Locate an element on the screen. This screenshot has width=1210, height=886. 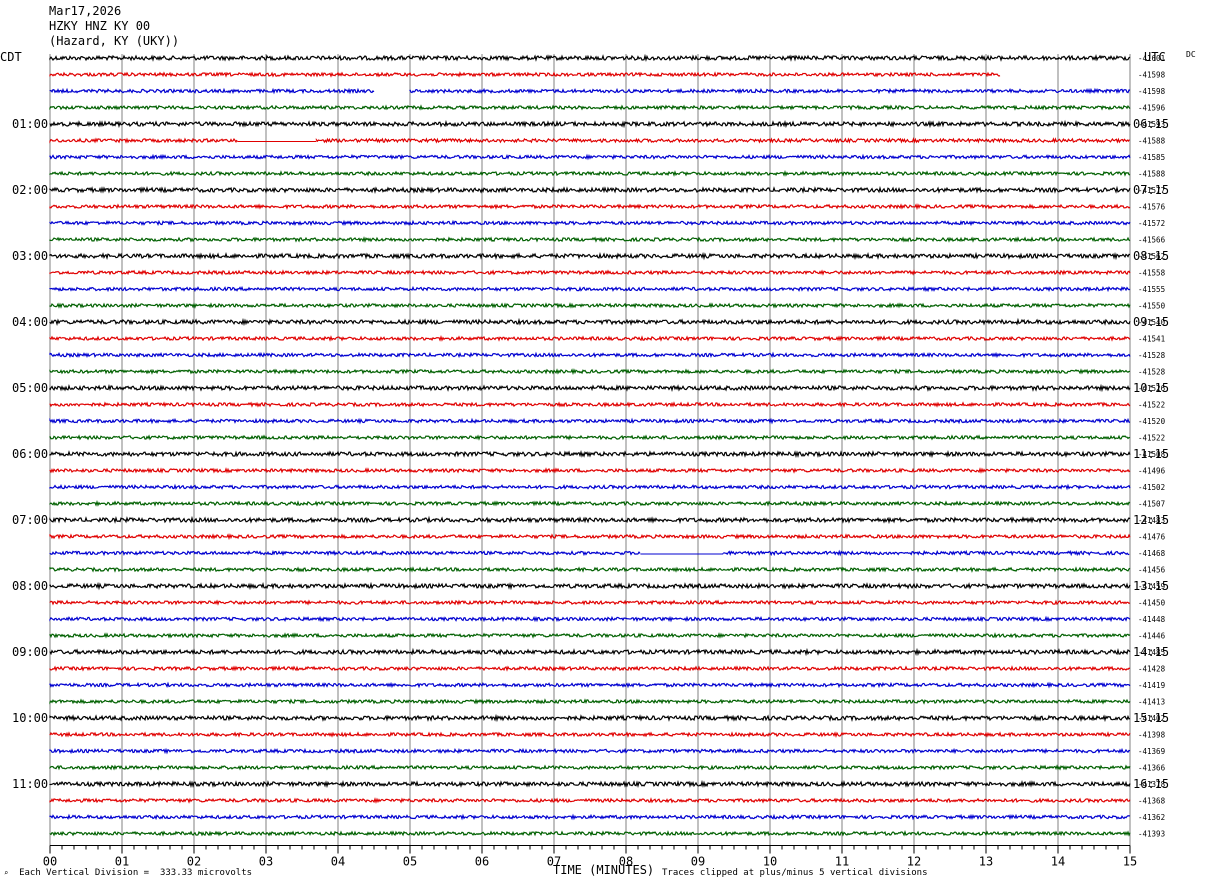
x-tick-label: 01 is located at coordinates (122, 862).